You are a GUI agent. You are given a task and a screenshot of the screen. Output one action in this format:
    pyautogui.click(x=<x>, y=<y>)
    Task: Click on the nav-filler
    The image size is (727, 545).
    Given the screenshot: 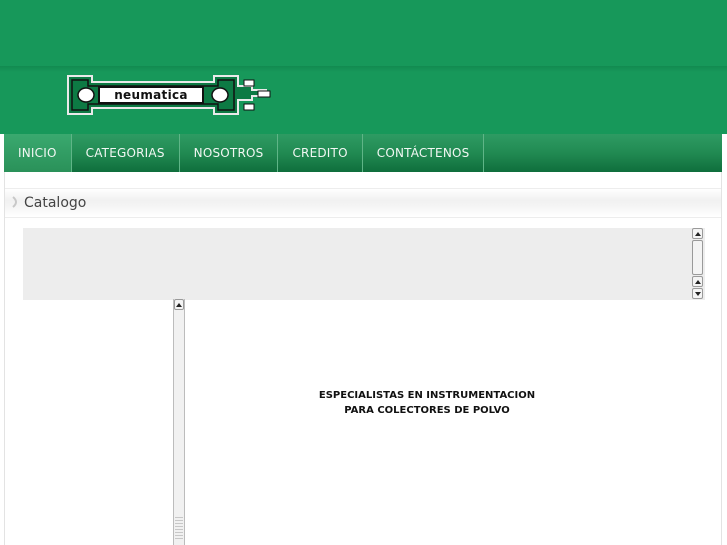 What is the action you would take?
    pyautogui.click(x=603, y=153)
    